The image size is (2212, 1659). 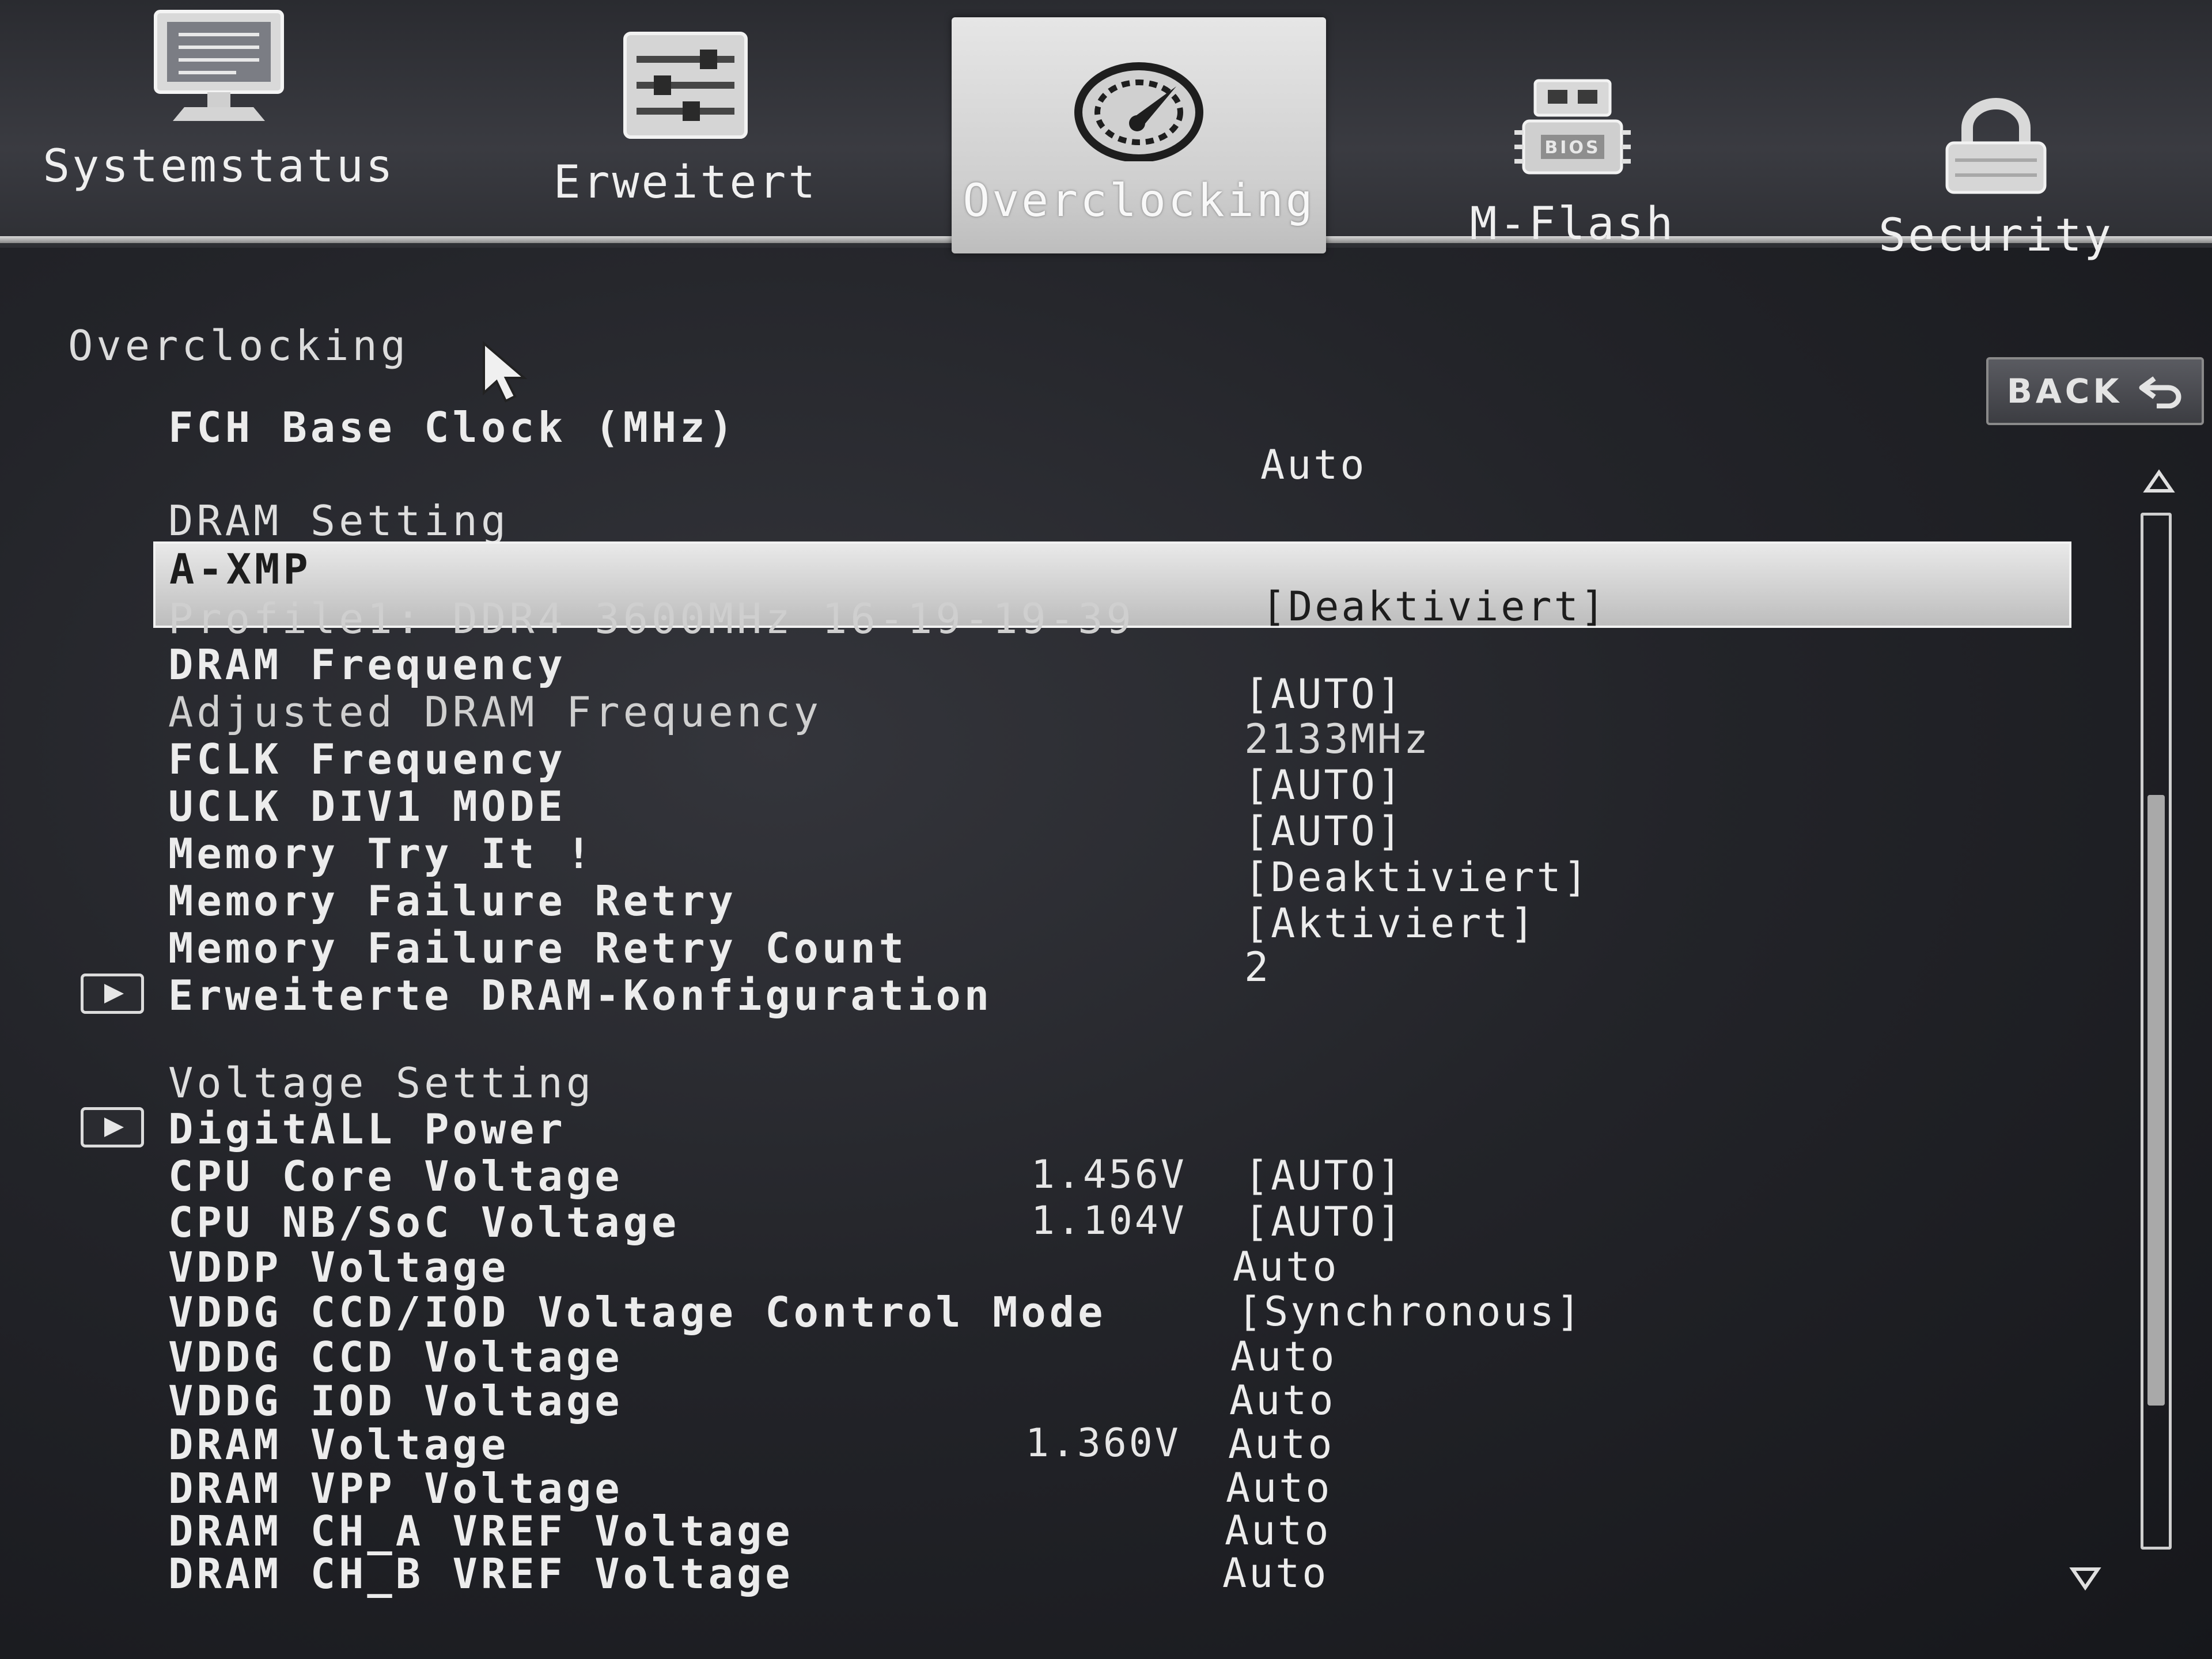 What do you see at coordinates (424, 1222) in the screenshot?
I see `row-label: CPU NB/SoC Voltage` at bounding box center [424, 1222].